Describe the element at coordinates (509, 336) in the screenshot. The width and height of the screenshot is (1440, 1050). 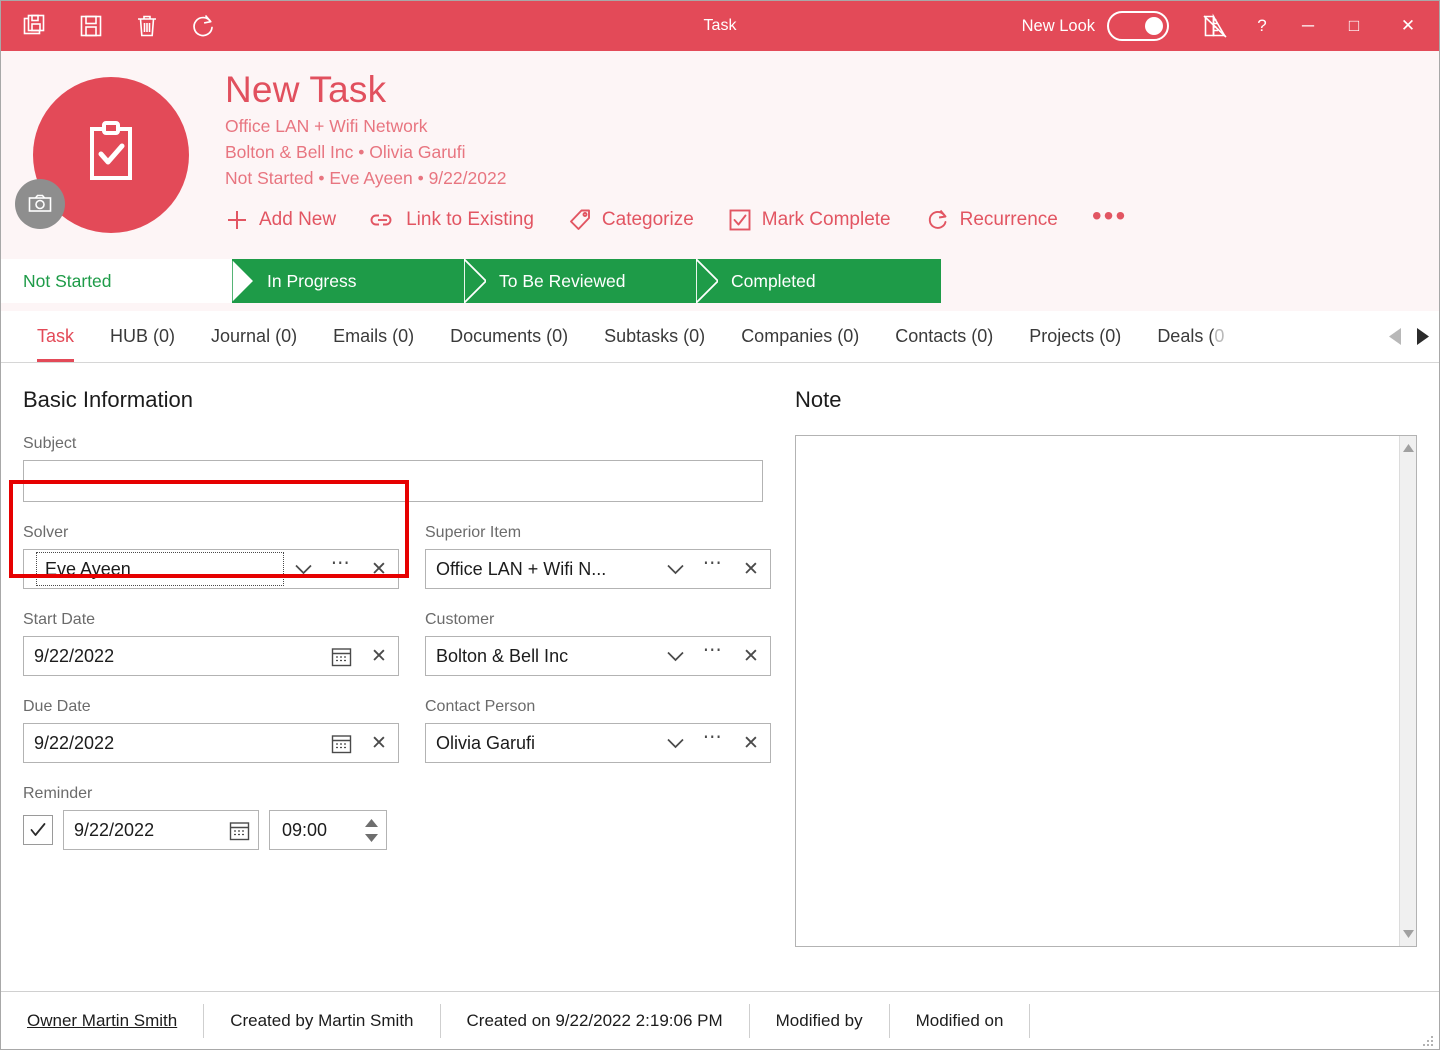
I see `tab-documents: Documents (0)` at that location.